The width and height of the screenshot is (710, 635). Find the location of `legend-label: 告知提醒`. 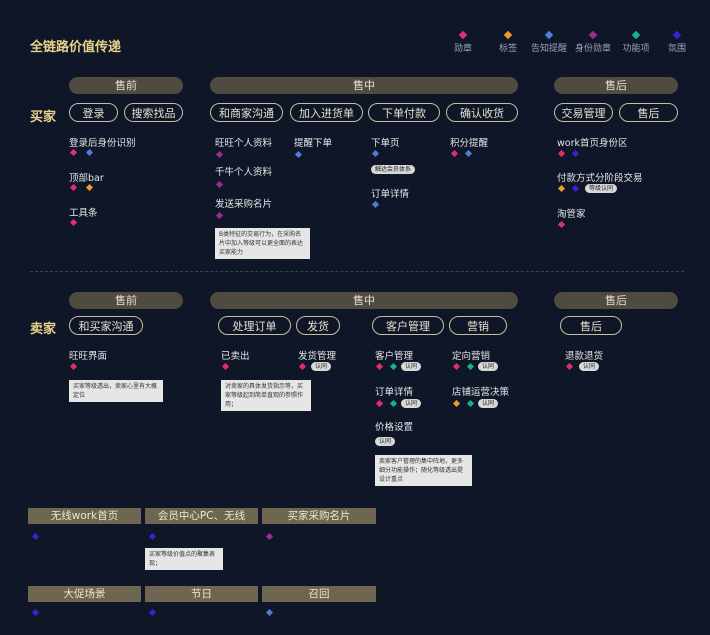

legend-label: 告知提醒 is located at coordinates (548, 49).